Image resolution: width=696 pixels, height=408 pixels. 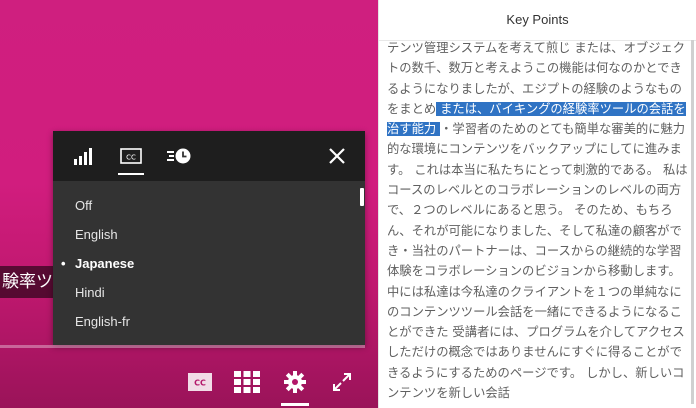 I want to click on quality-tab, so click(x=83, y=156).